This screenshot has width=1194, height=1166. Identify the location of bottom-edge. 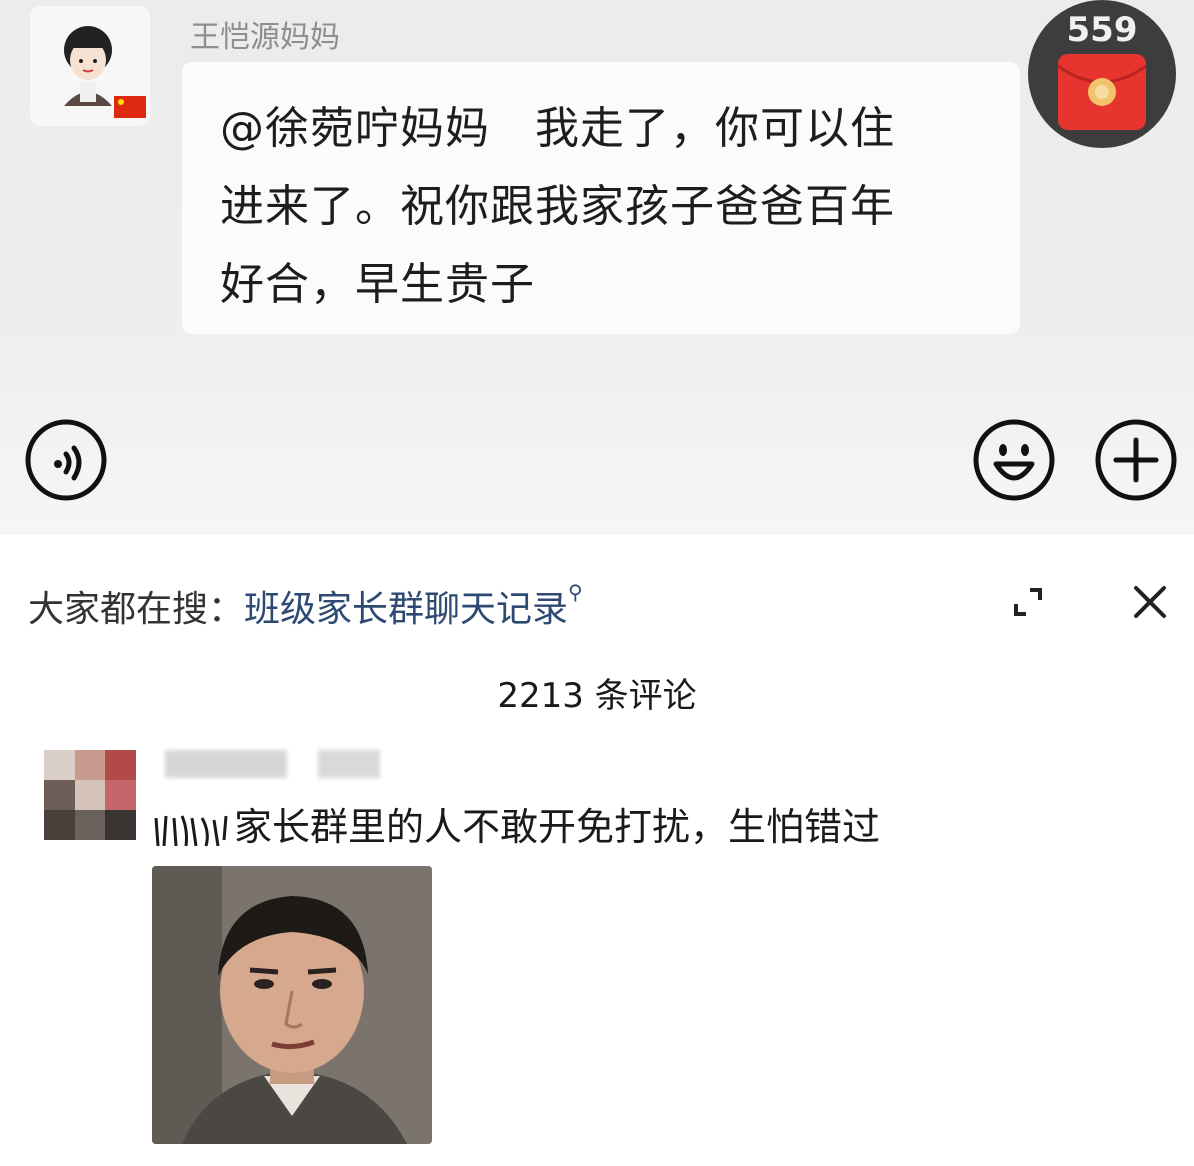
(597, 1161).